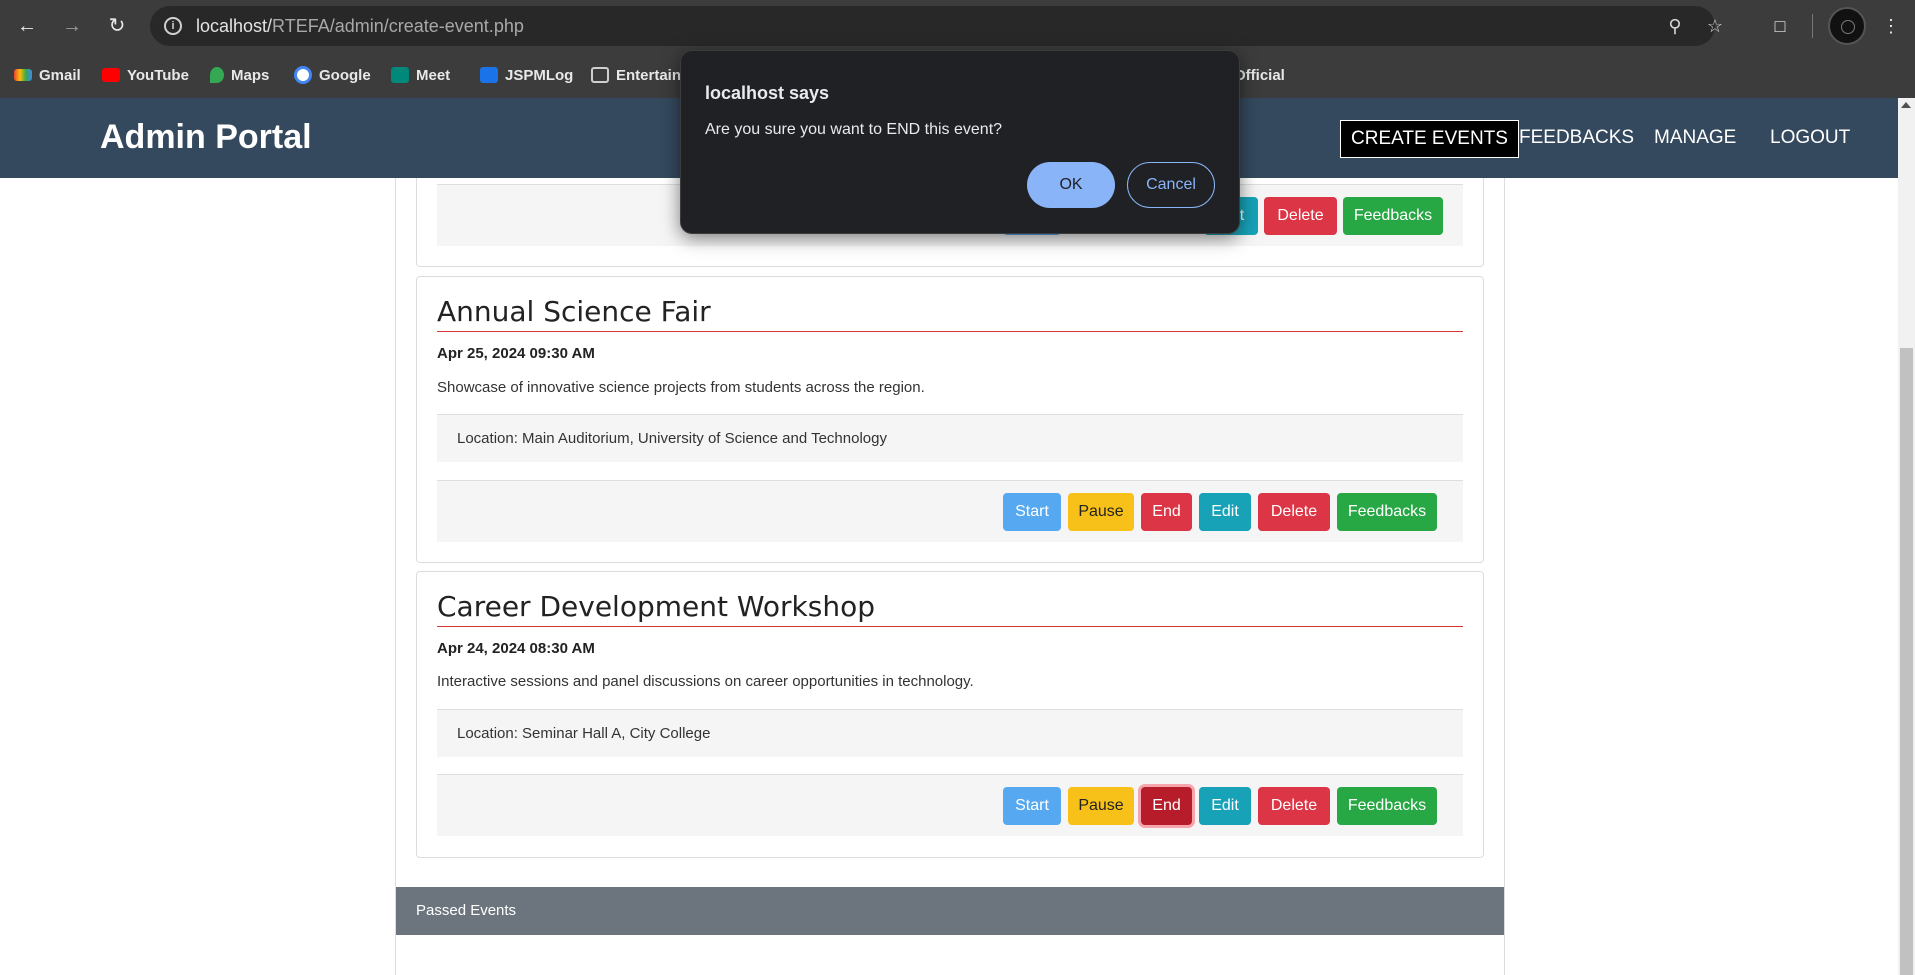  I want to click on scroll-thumb, so click(1906, 661).